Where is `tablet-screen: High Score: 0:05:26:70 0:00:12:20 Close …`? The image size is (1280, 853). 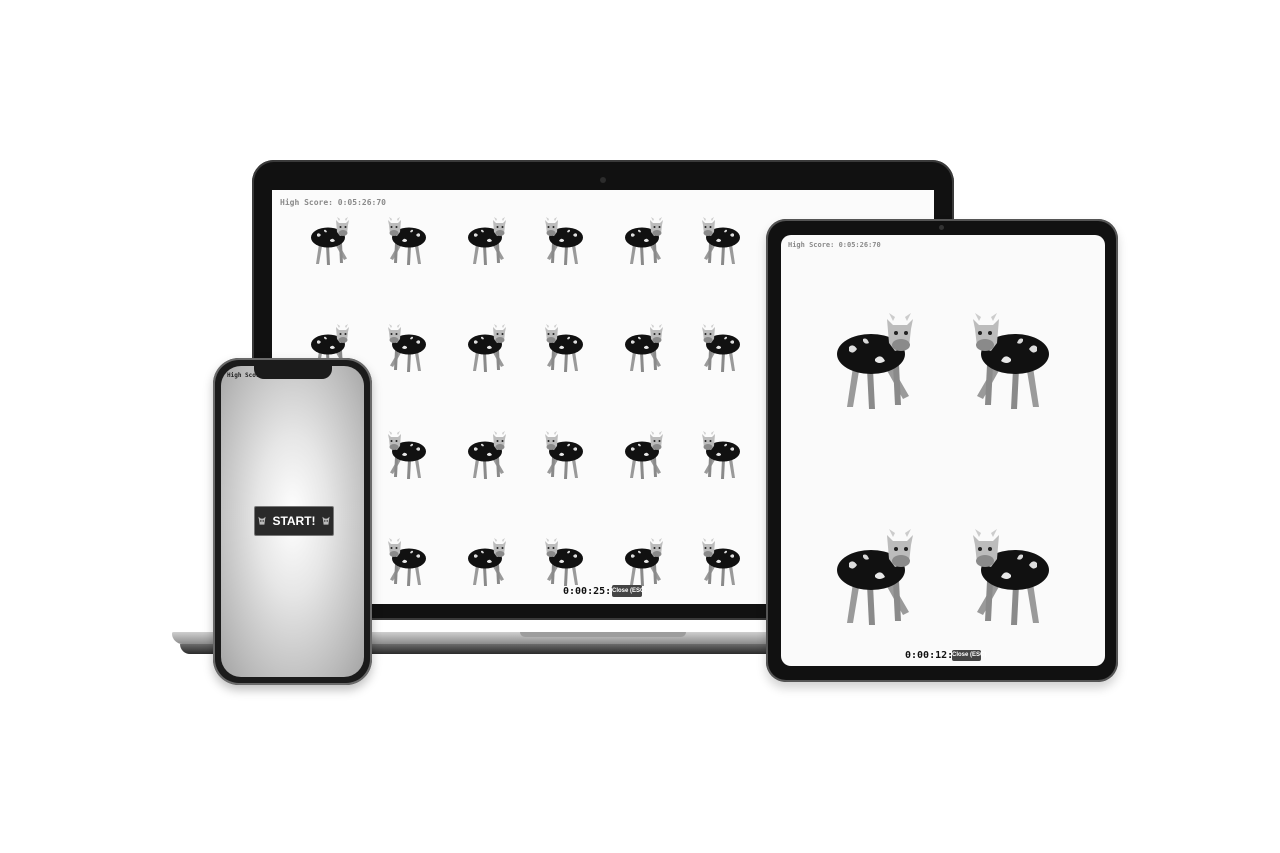
tablet-screen: High Score: 0:05:26:70 0:00:12:20 Close … is located at coordinates (943, 450).